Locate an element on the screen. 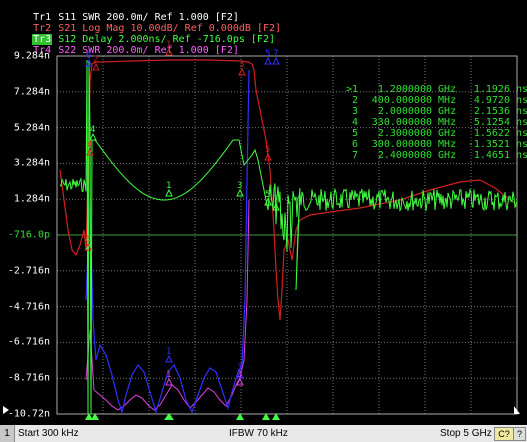 This screenshot has width=527, height=442. channel-number: 1 is located at coordinates (7, 433).